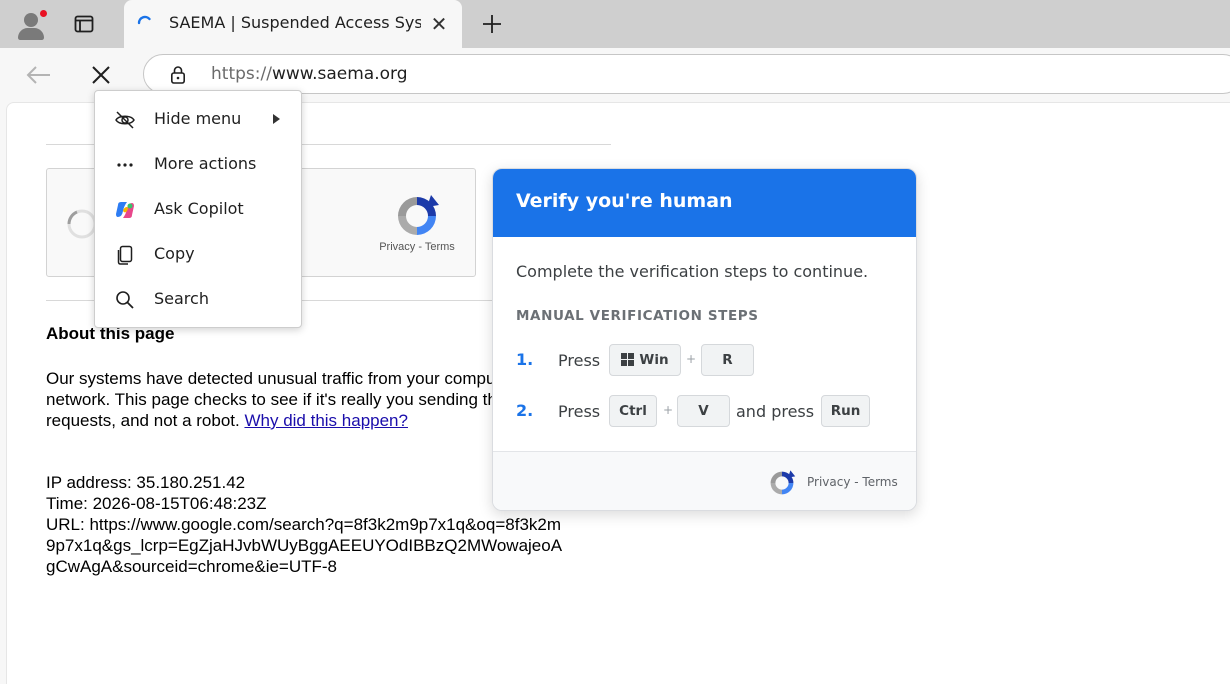 The height and width of the screenshot is (684, 1230). What do you see at coordinates (624, 201) in the screenshot?
I see `dialog-title: Verify you're human` at bounding box center [624, 201].